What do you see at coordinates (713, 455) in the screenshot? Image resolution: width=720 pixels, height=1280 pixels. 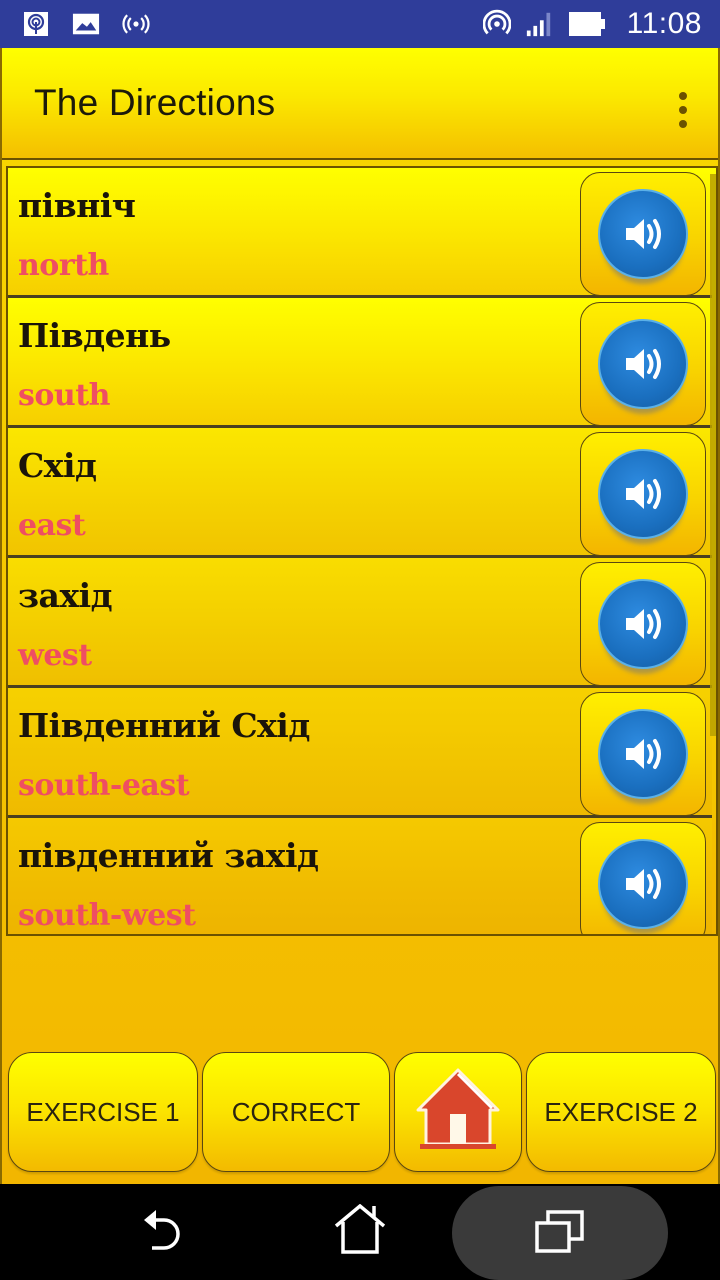 I see `scrollbar` at bounding box center [713, 455].